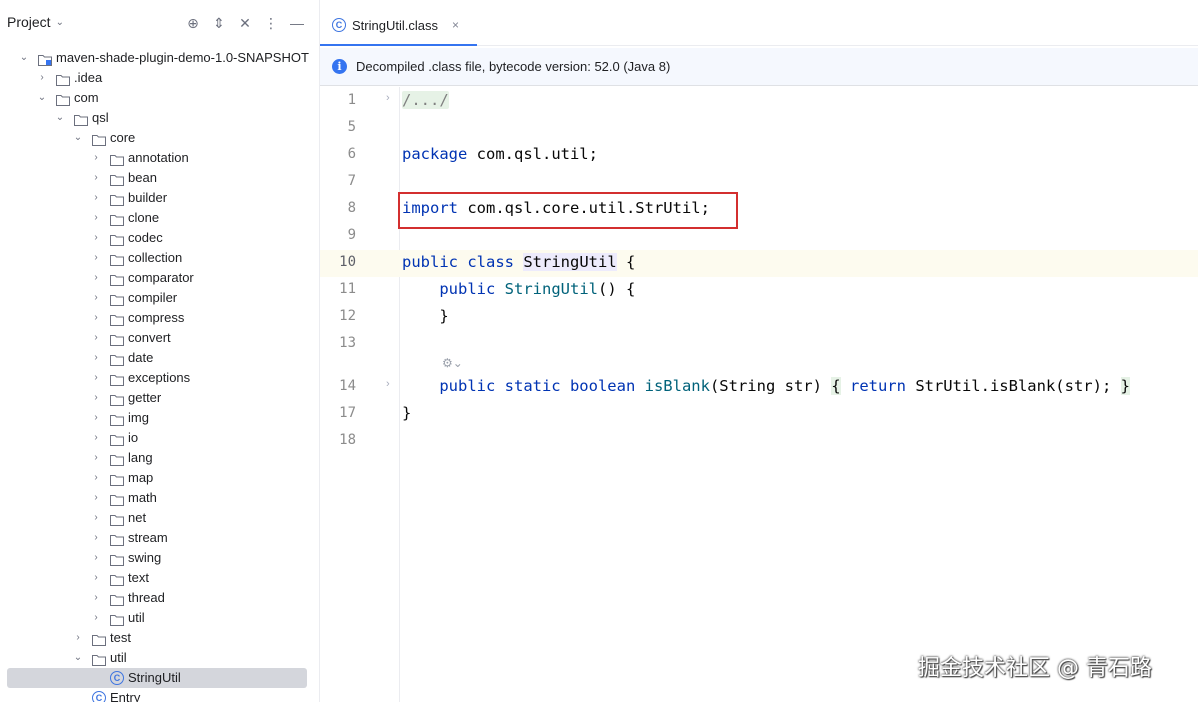 This screenshot has width=1198, height=702. Describe the element at coordinates (398, 26) in the screenshot. I see `tab-stringutil-class: C StringUtil.class ×` at that location.